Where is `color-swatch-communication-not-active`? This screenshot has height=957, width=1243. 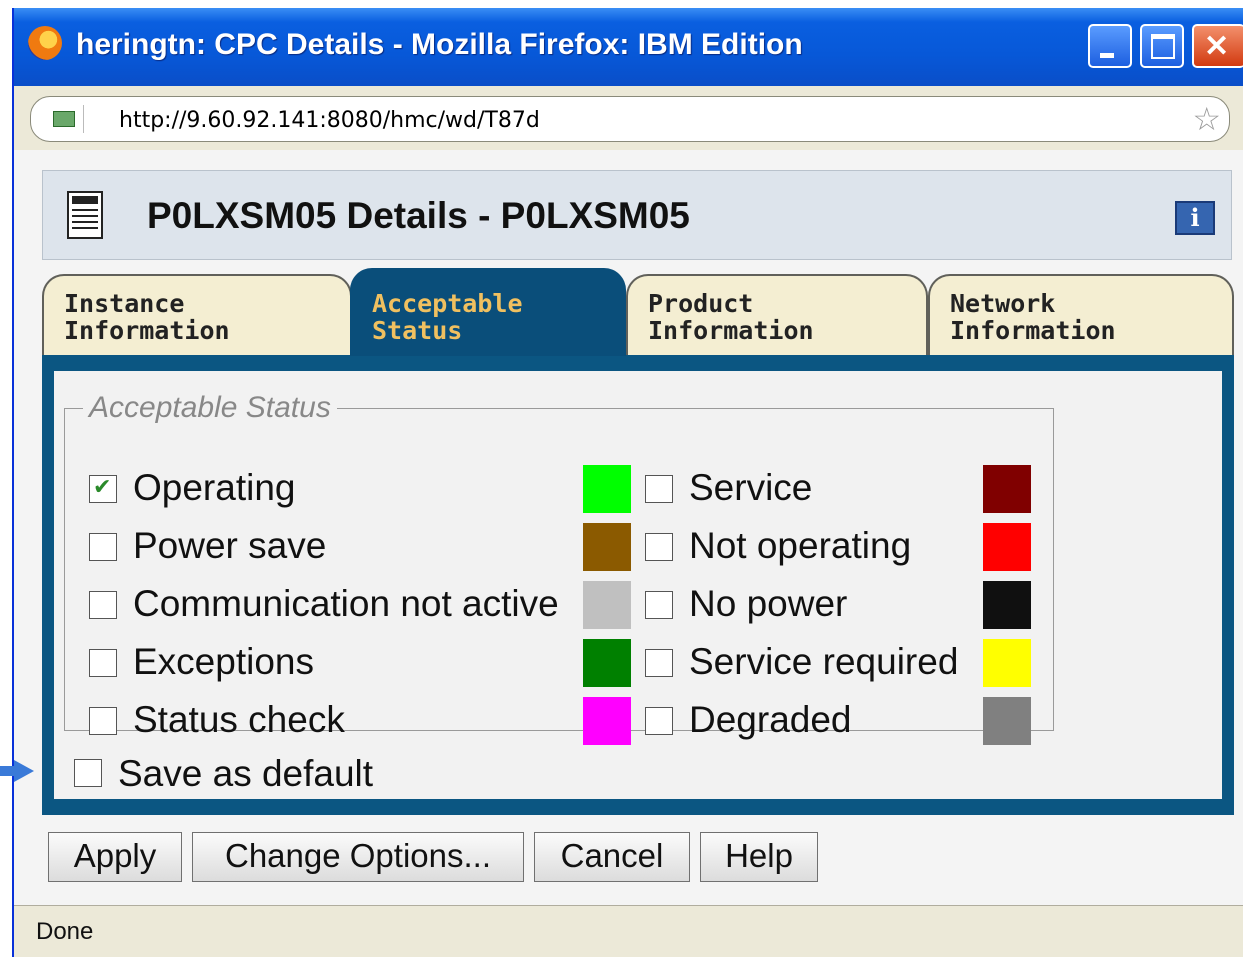 color-swatch-communication-not-active is located at coordinates (607, 605).